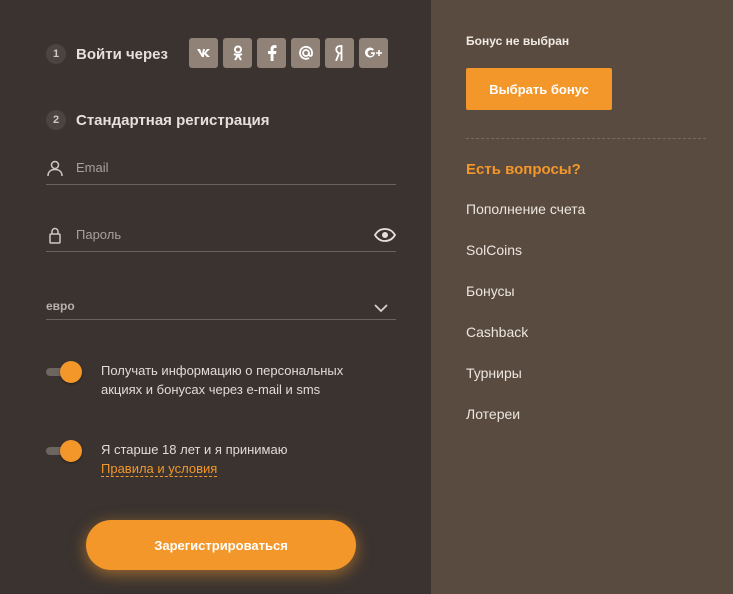 The width and height of the screenshot is (733, 594). I want to click on faq-link-tournaments: Турниры, so click(525, 384).